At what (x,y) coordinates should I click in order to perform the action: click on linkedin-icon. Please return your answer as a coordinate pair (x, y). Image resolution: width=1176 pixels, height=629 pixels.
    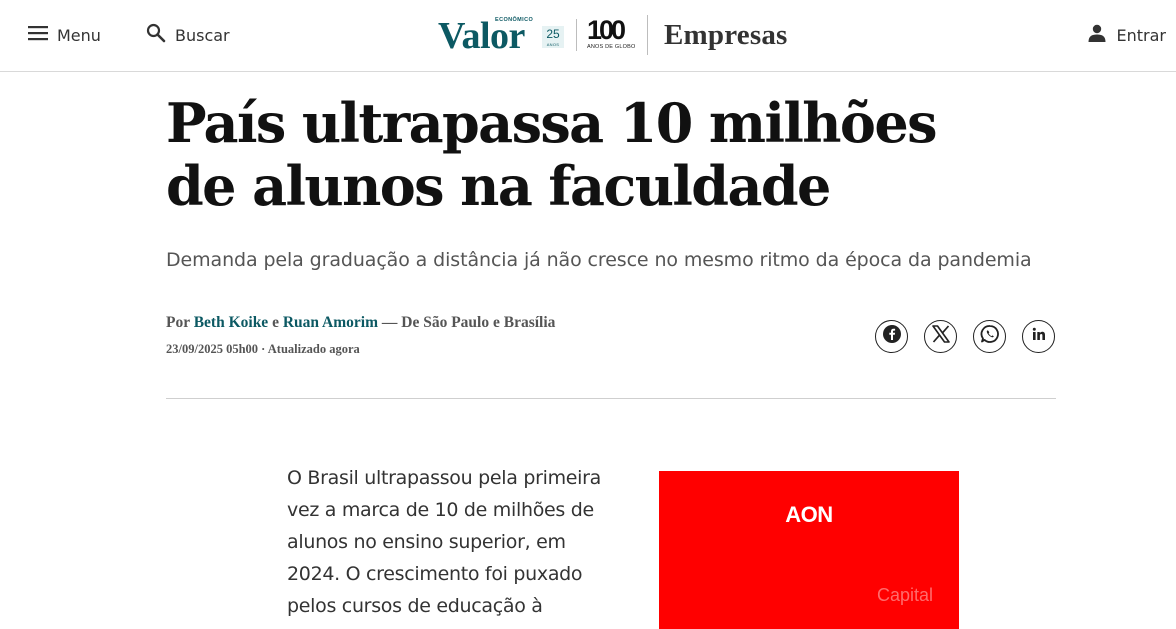
    Looking at the image, I should click on (1039, 336).